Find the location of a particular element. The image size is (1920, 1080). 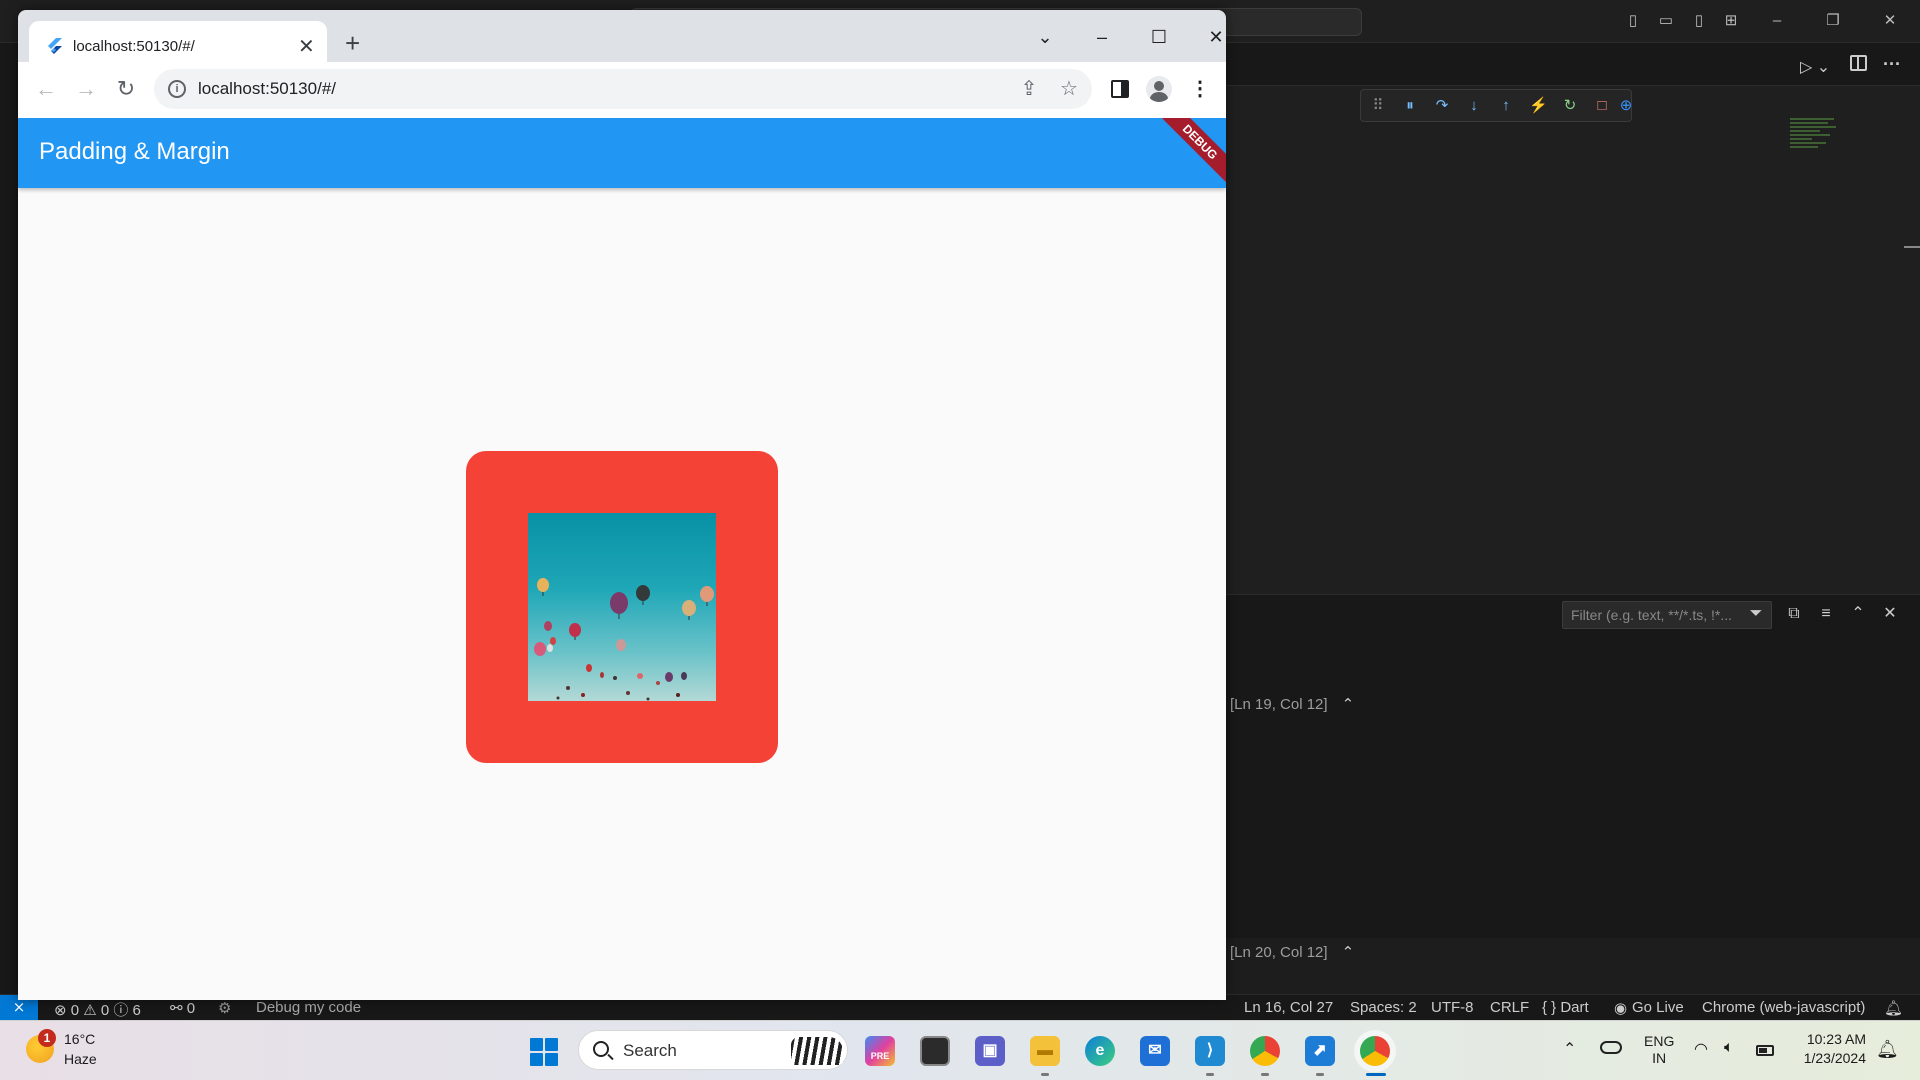

chrome-active-icon is located at coordinates (1375, 1051).